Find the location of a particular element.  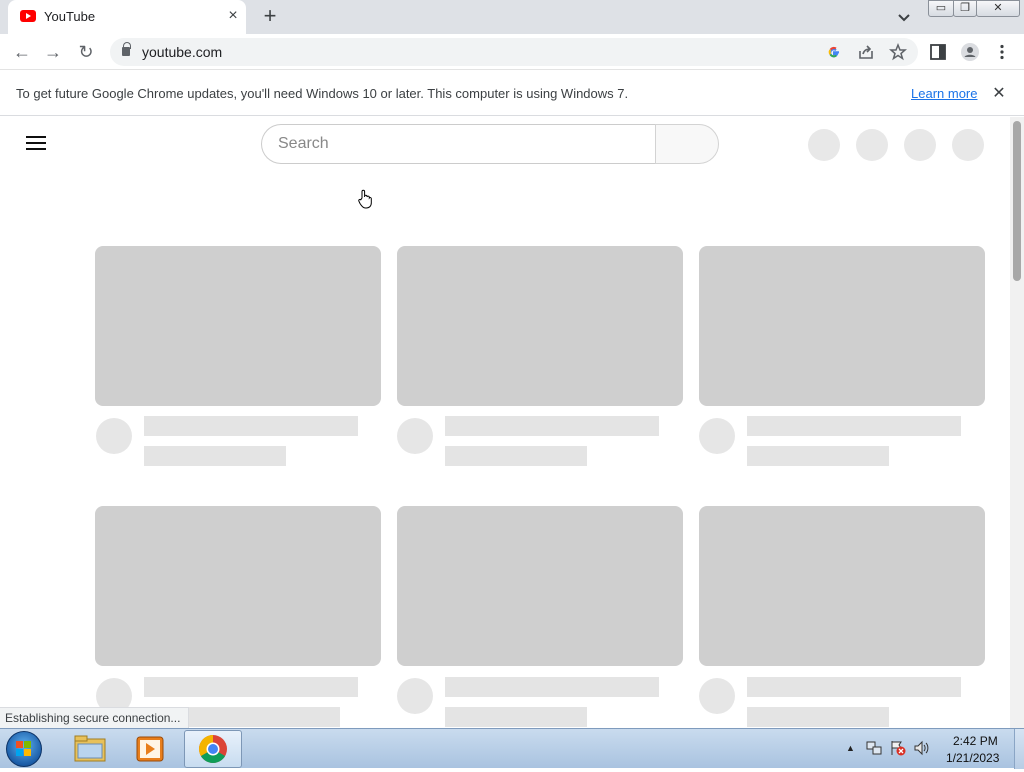

google-icon is located at coordinates (834, 52).